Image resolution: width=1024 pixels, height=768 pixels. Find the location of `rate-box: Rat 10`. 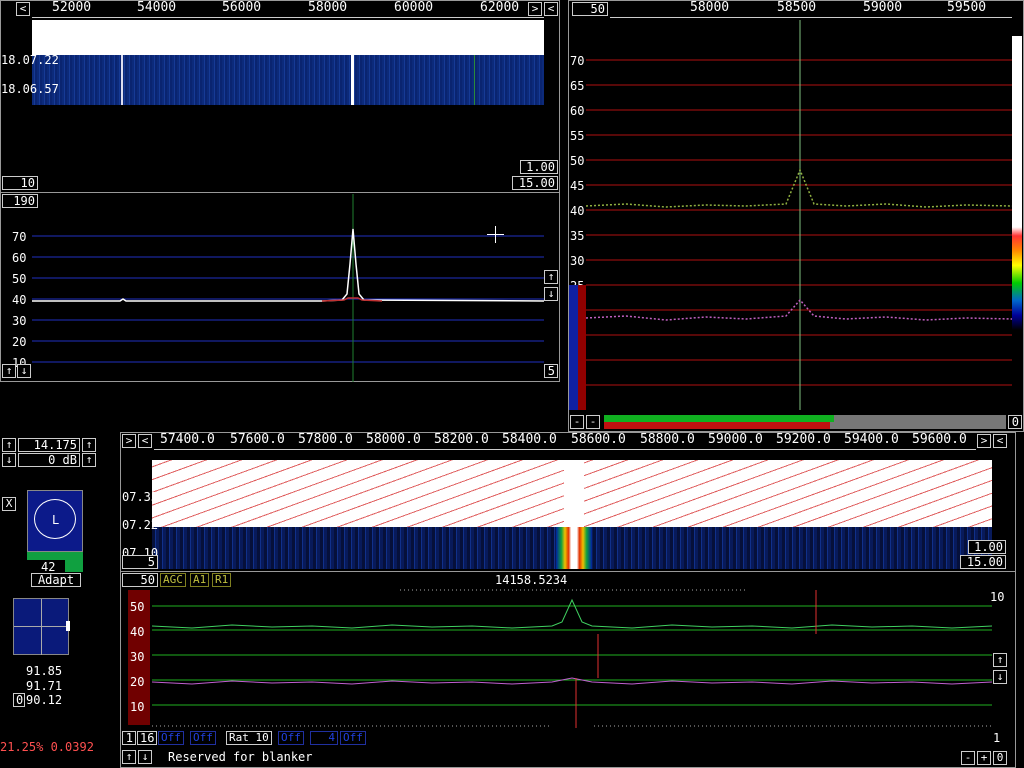

rate-box: Rat 10 is located at coordinates (249, 738).